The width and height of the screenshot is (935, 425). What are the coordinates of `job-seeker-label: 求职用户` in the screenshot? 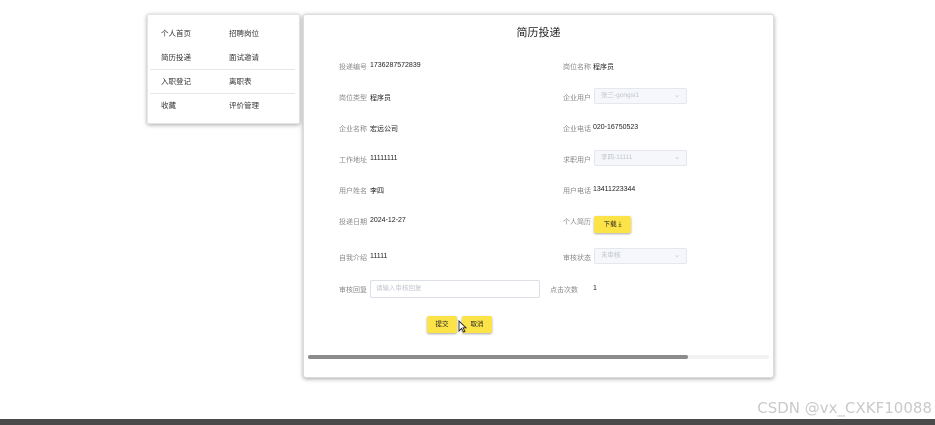 It's located at (577, 160).